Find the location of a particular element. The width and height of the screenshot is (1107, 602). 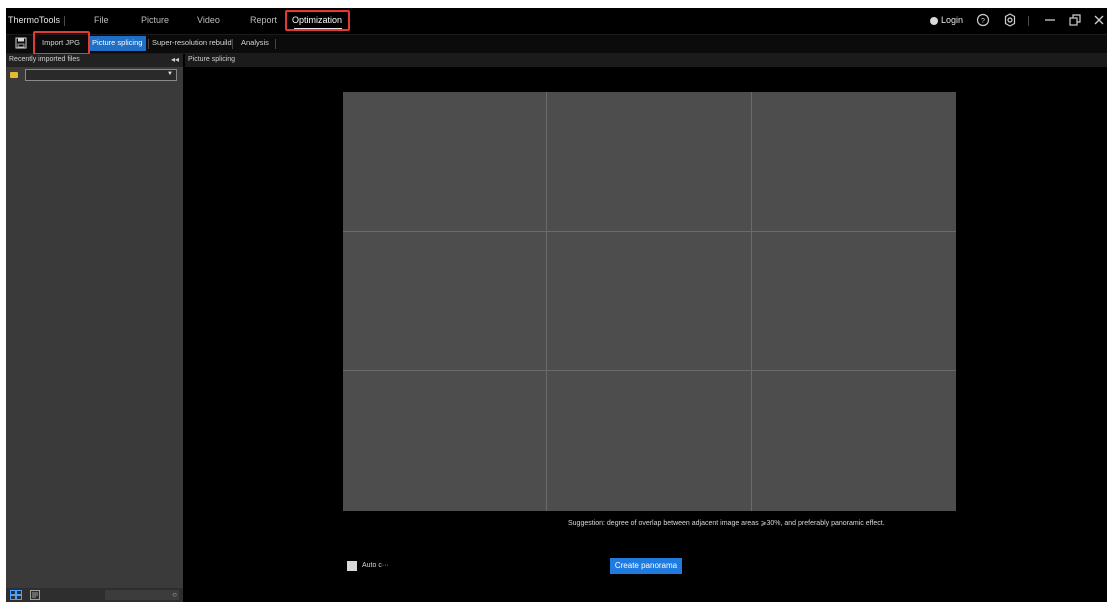

tab-picture-splicing-view: Picture splicing is located at coordinates (211, 59).